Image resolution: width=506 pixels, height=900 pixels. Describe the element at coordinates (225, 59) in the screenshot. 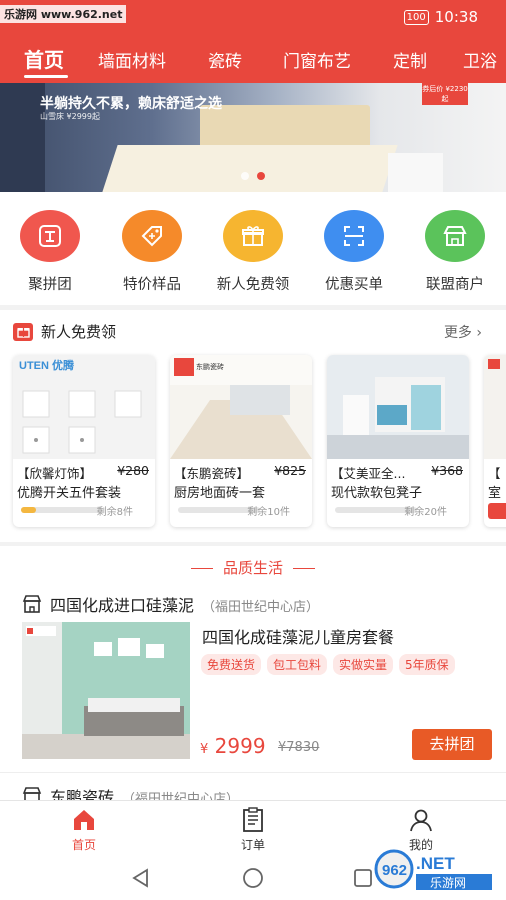

I see `tab-tiles: 瓷砖` at that location.